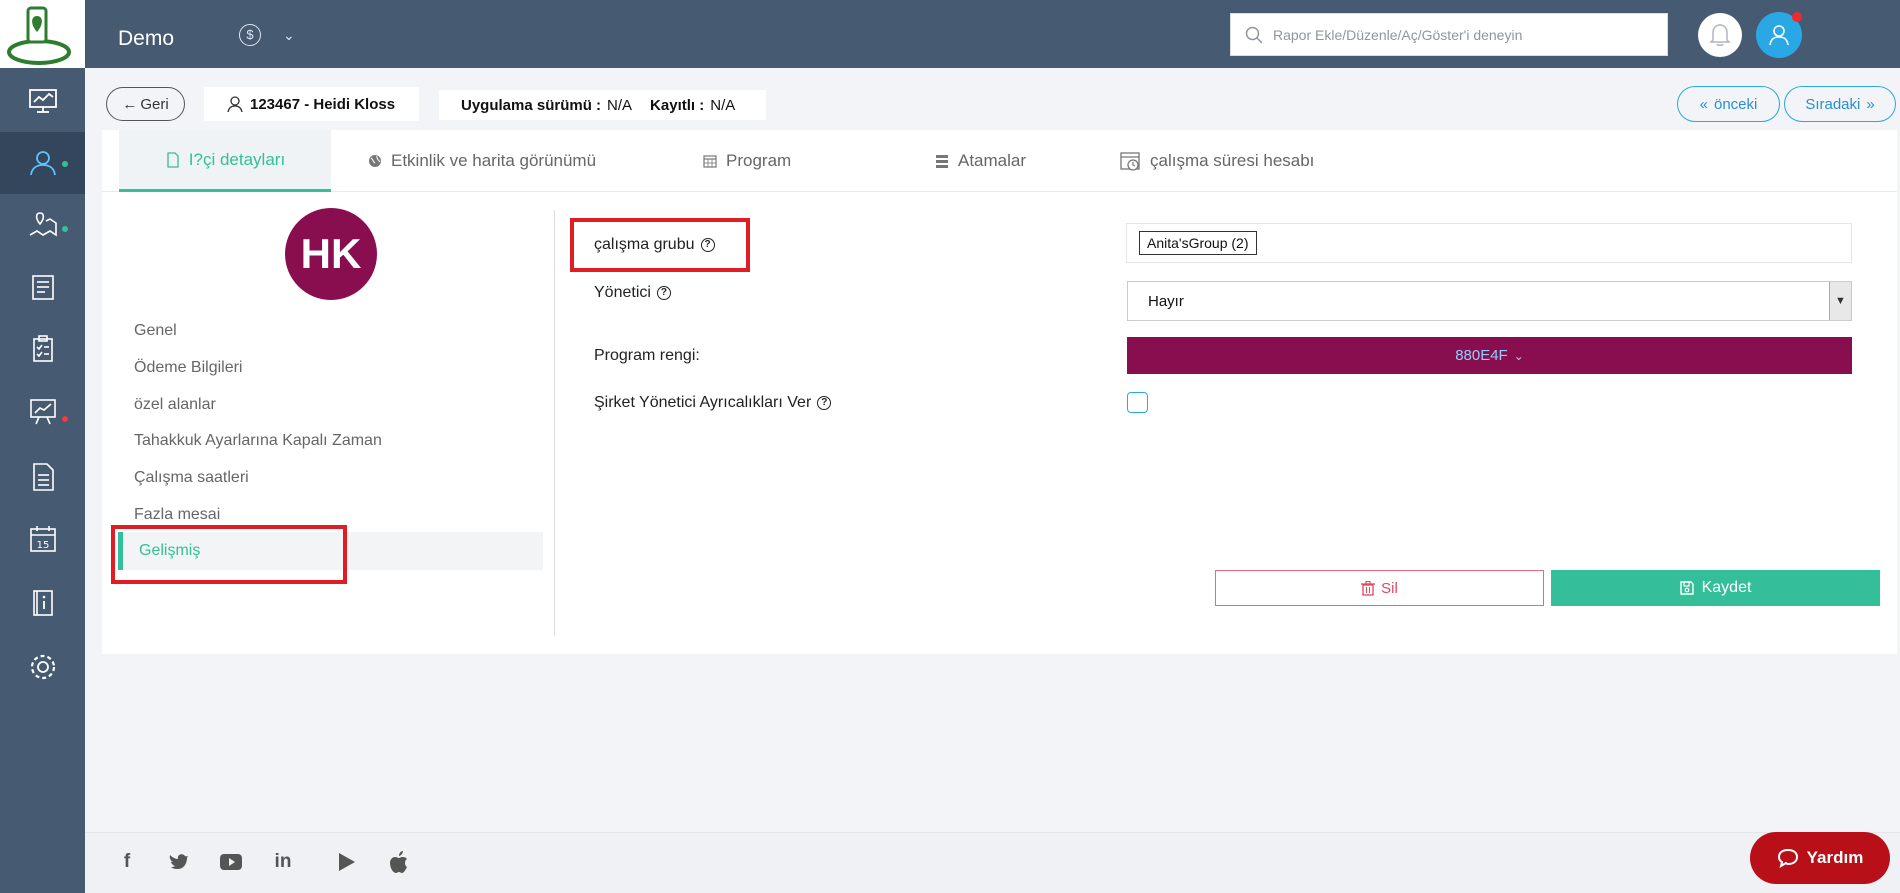 Image resolution: width=1900 pixels, height=893 pixels. I want to click on tab-work-time-calc: çalışma süresi hesabı, so click(1217, 161).